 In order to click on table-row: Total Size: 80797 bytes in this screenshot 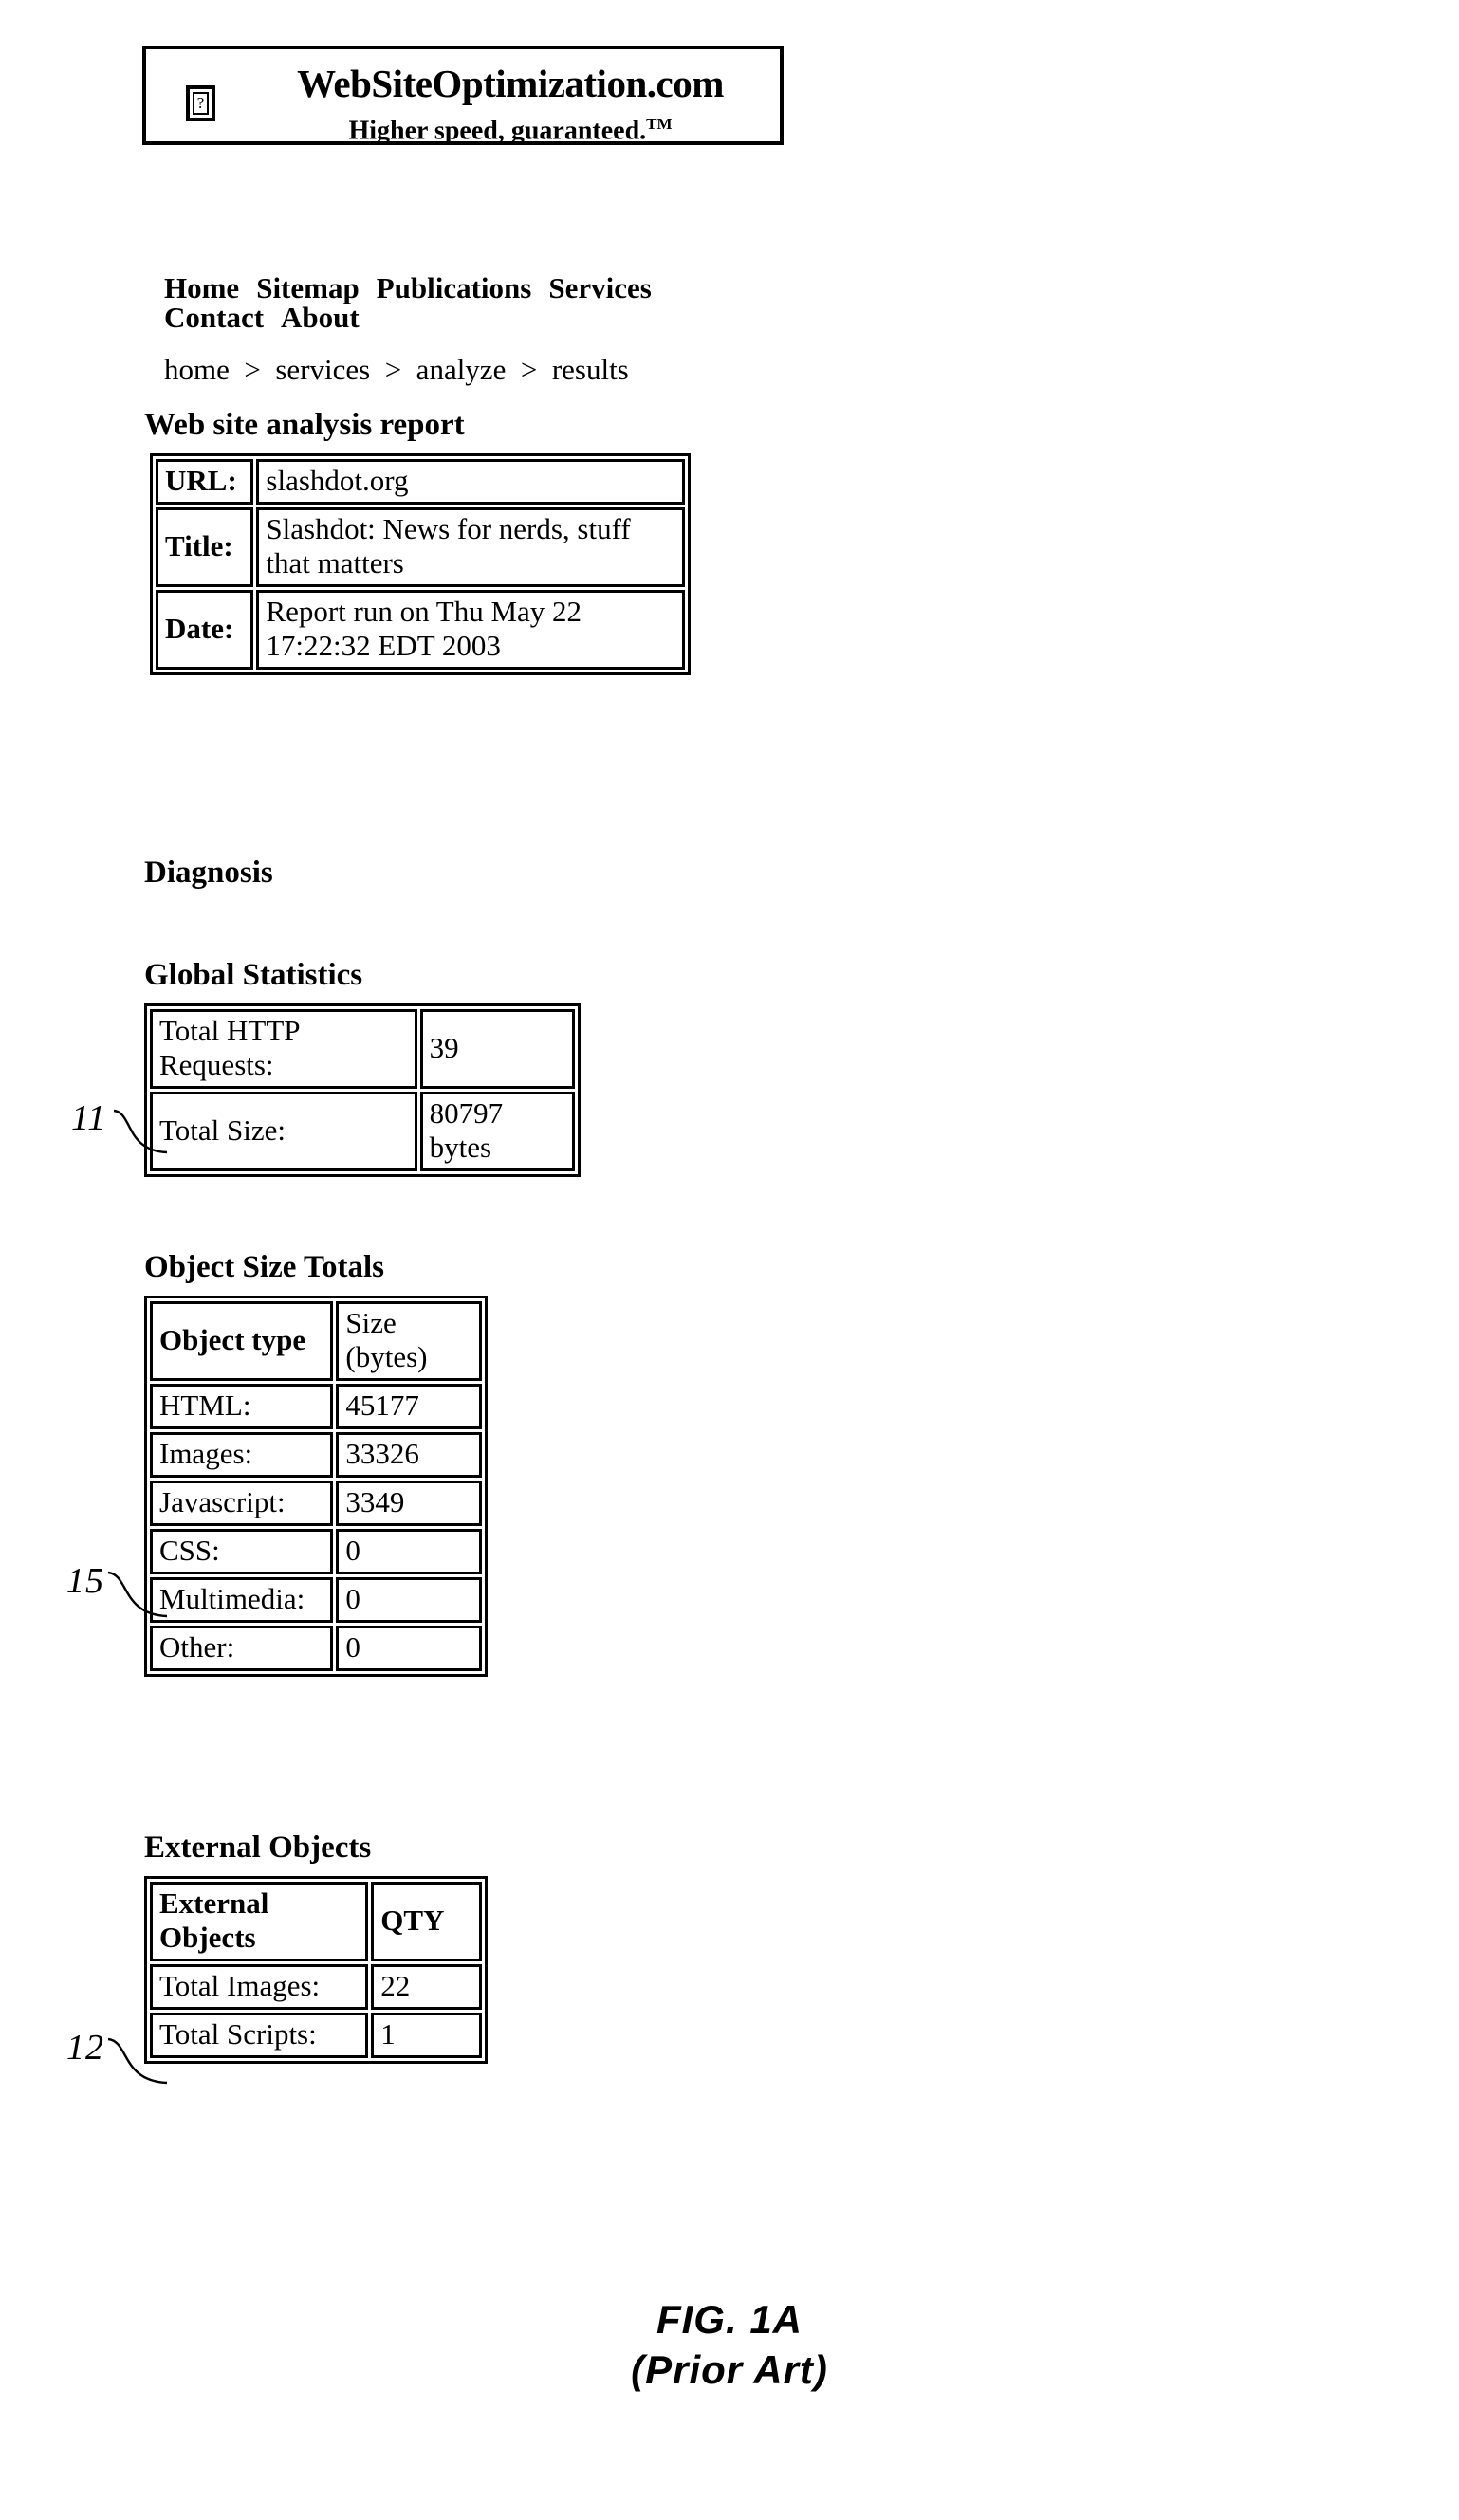, I will do `click(362, 1131)`.